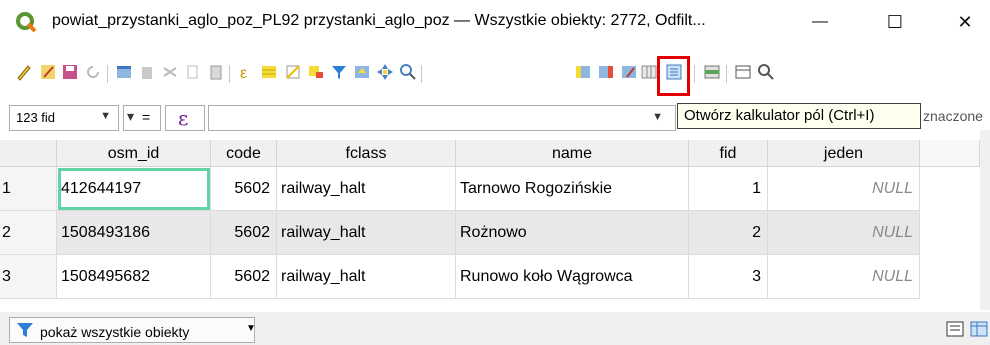 This screenshot has width=990, height=345. Describe the element at coordinates (48, 72) in the screenshot. I see `multi-edit-icon` at that location.